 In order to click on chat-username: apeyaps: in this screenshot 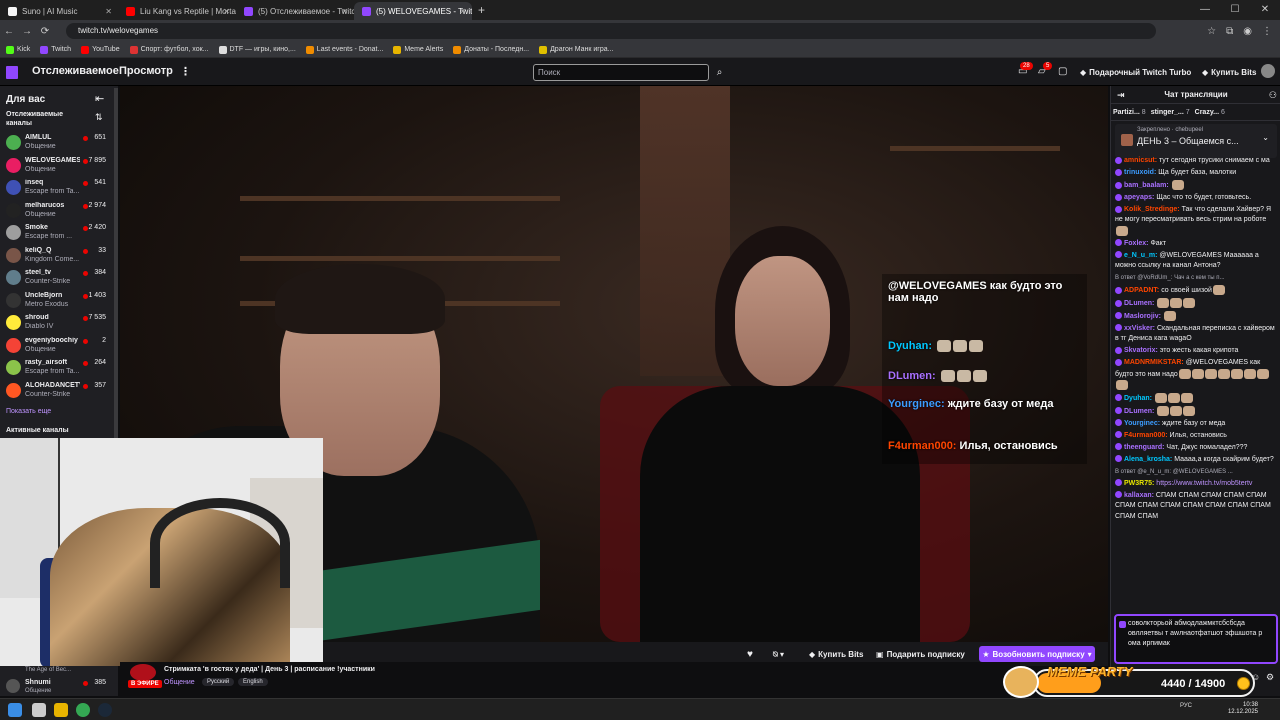, I will do `click(1139, 197)`.